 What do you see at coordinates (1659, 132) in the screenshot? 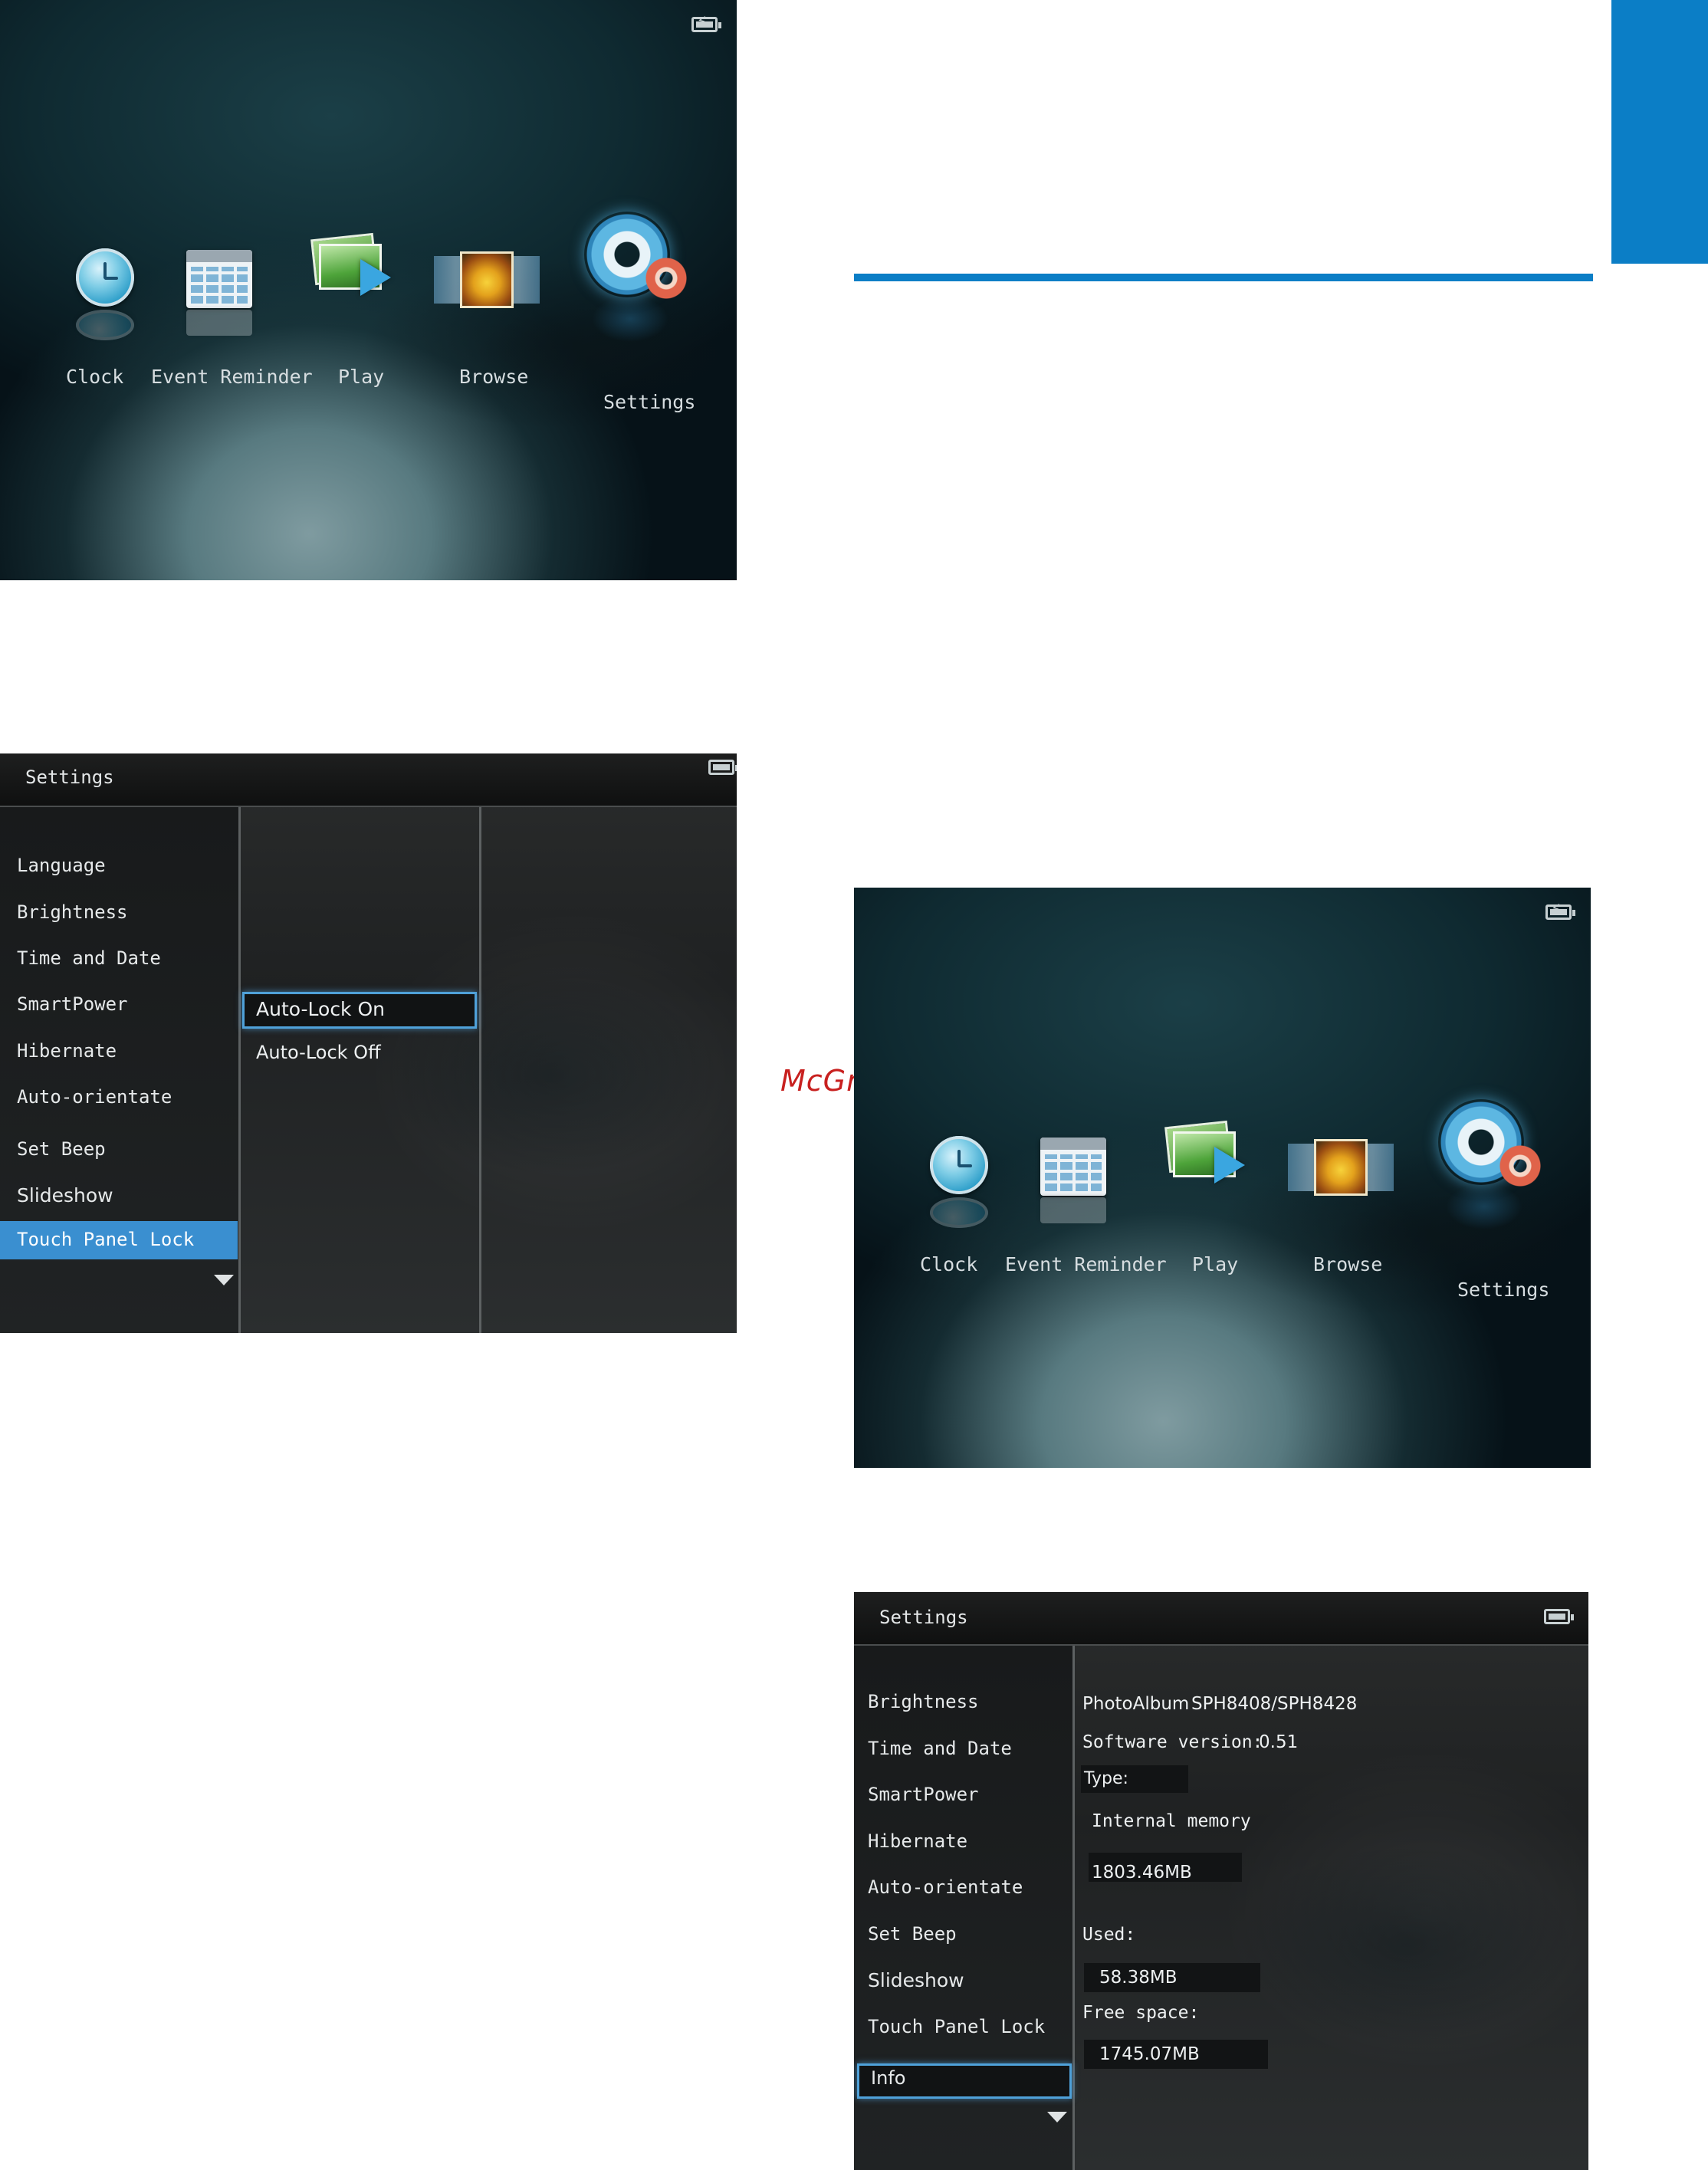
I see `section-tab` at bounding box center [1659, 132].